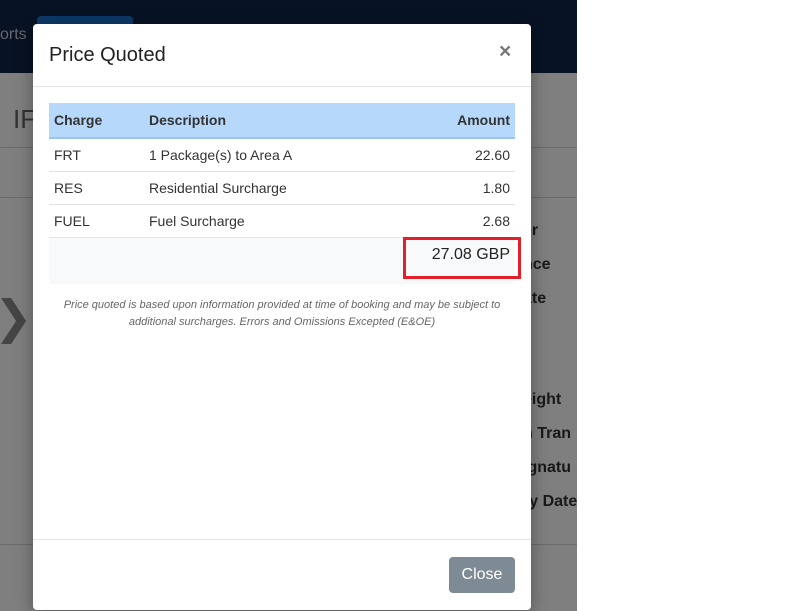  What do you see at coordinates (269, 221) in the screenshot?
I see `charge-description: Fuel Surcharge` at bounding box center [269, 221].